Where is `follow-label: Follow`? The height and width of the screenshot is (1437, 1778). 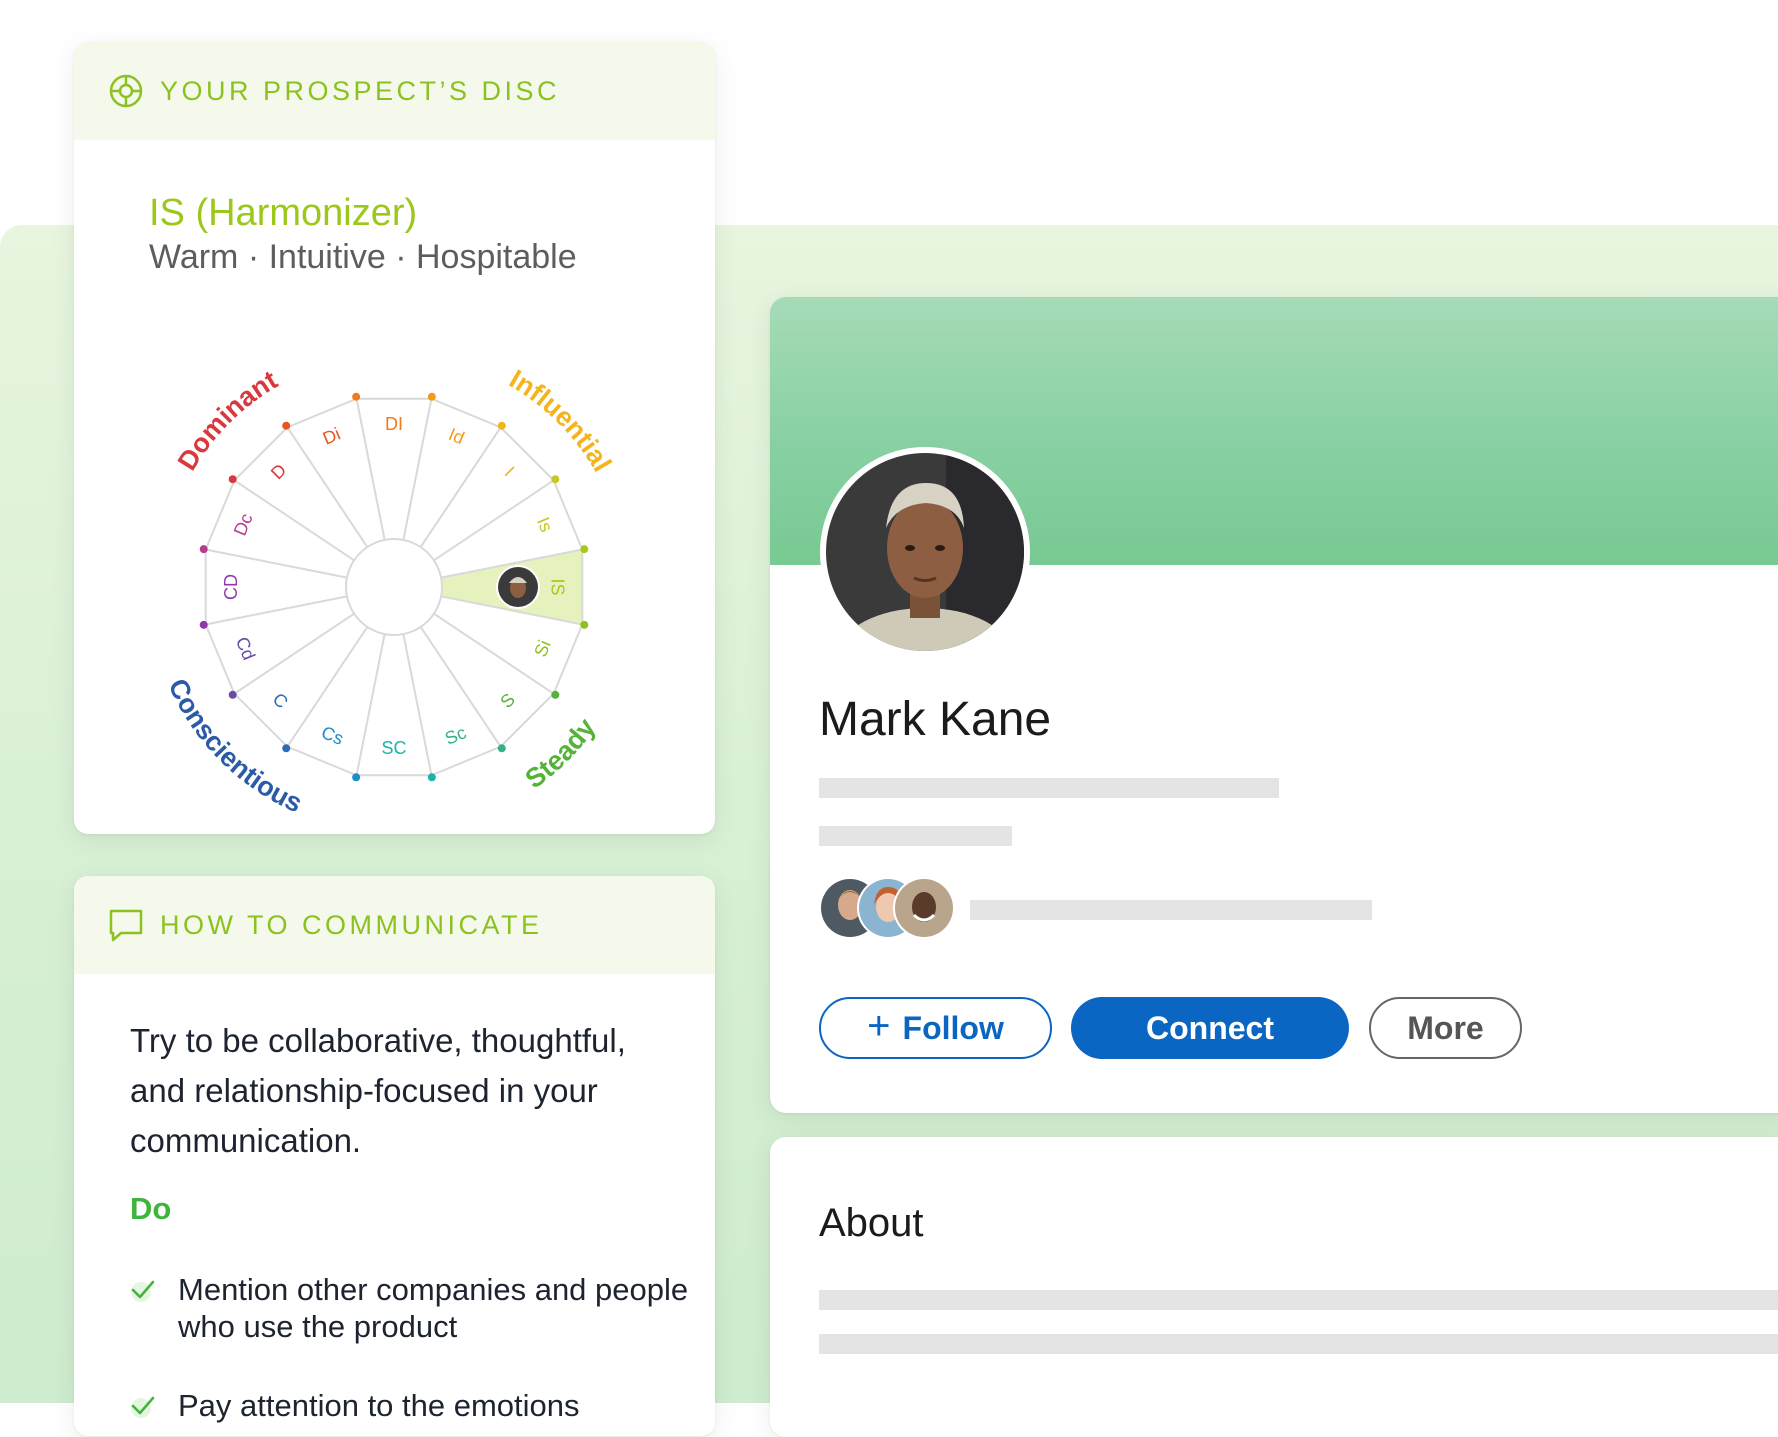 follow-label: Follow is located at coordinates (953, 1027).